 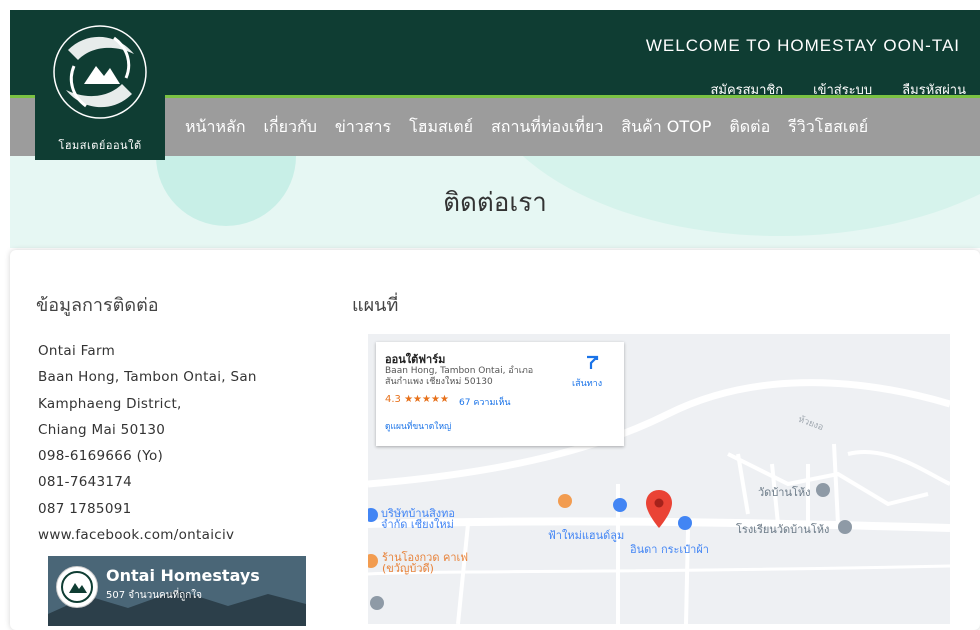 I want to click on contact-line: Chiang Mai 50130, so click(x=102, y=429).